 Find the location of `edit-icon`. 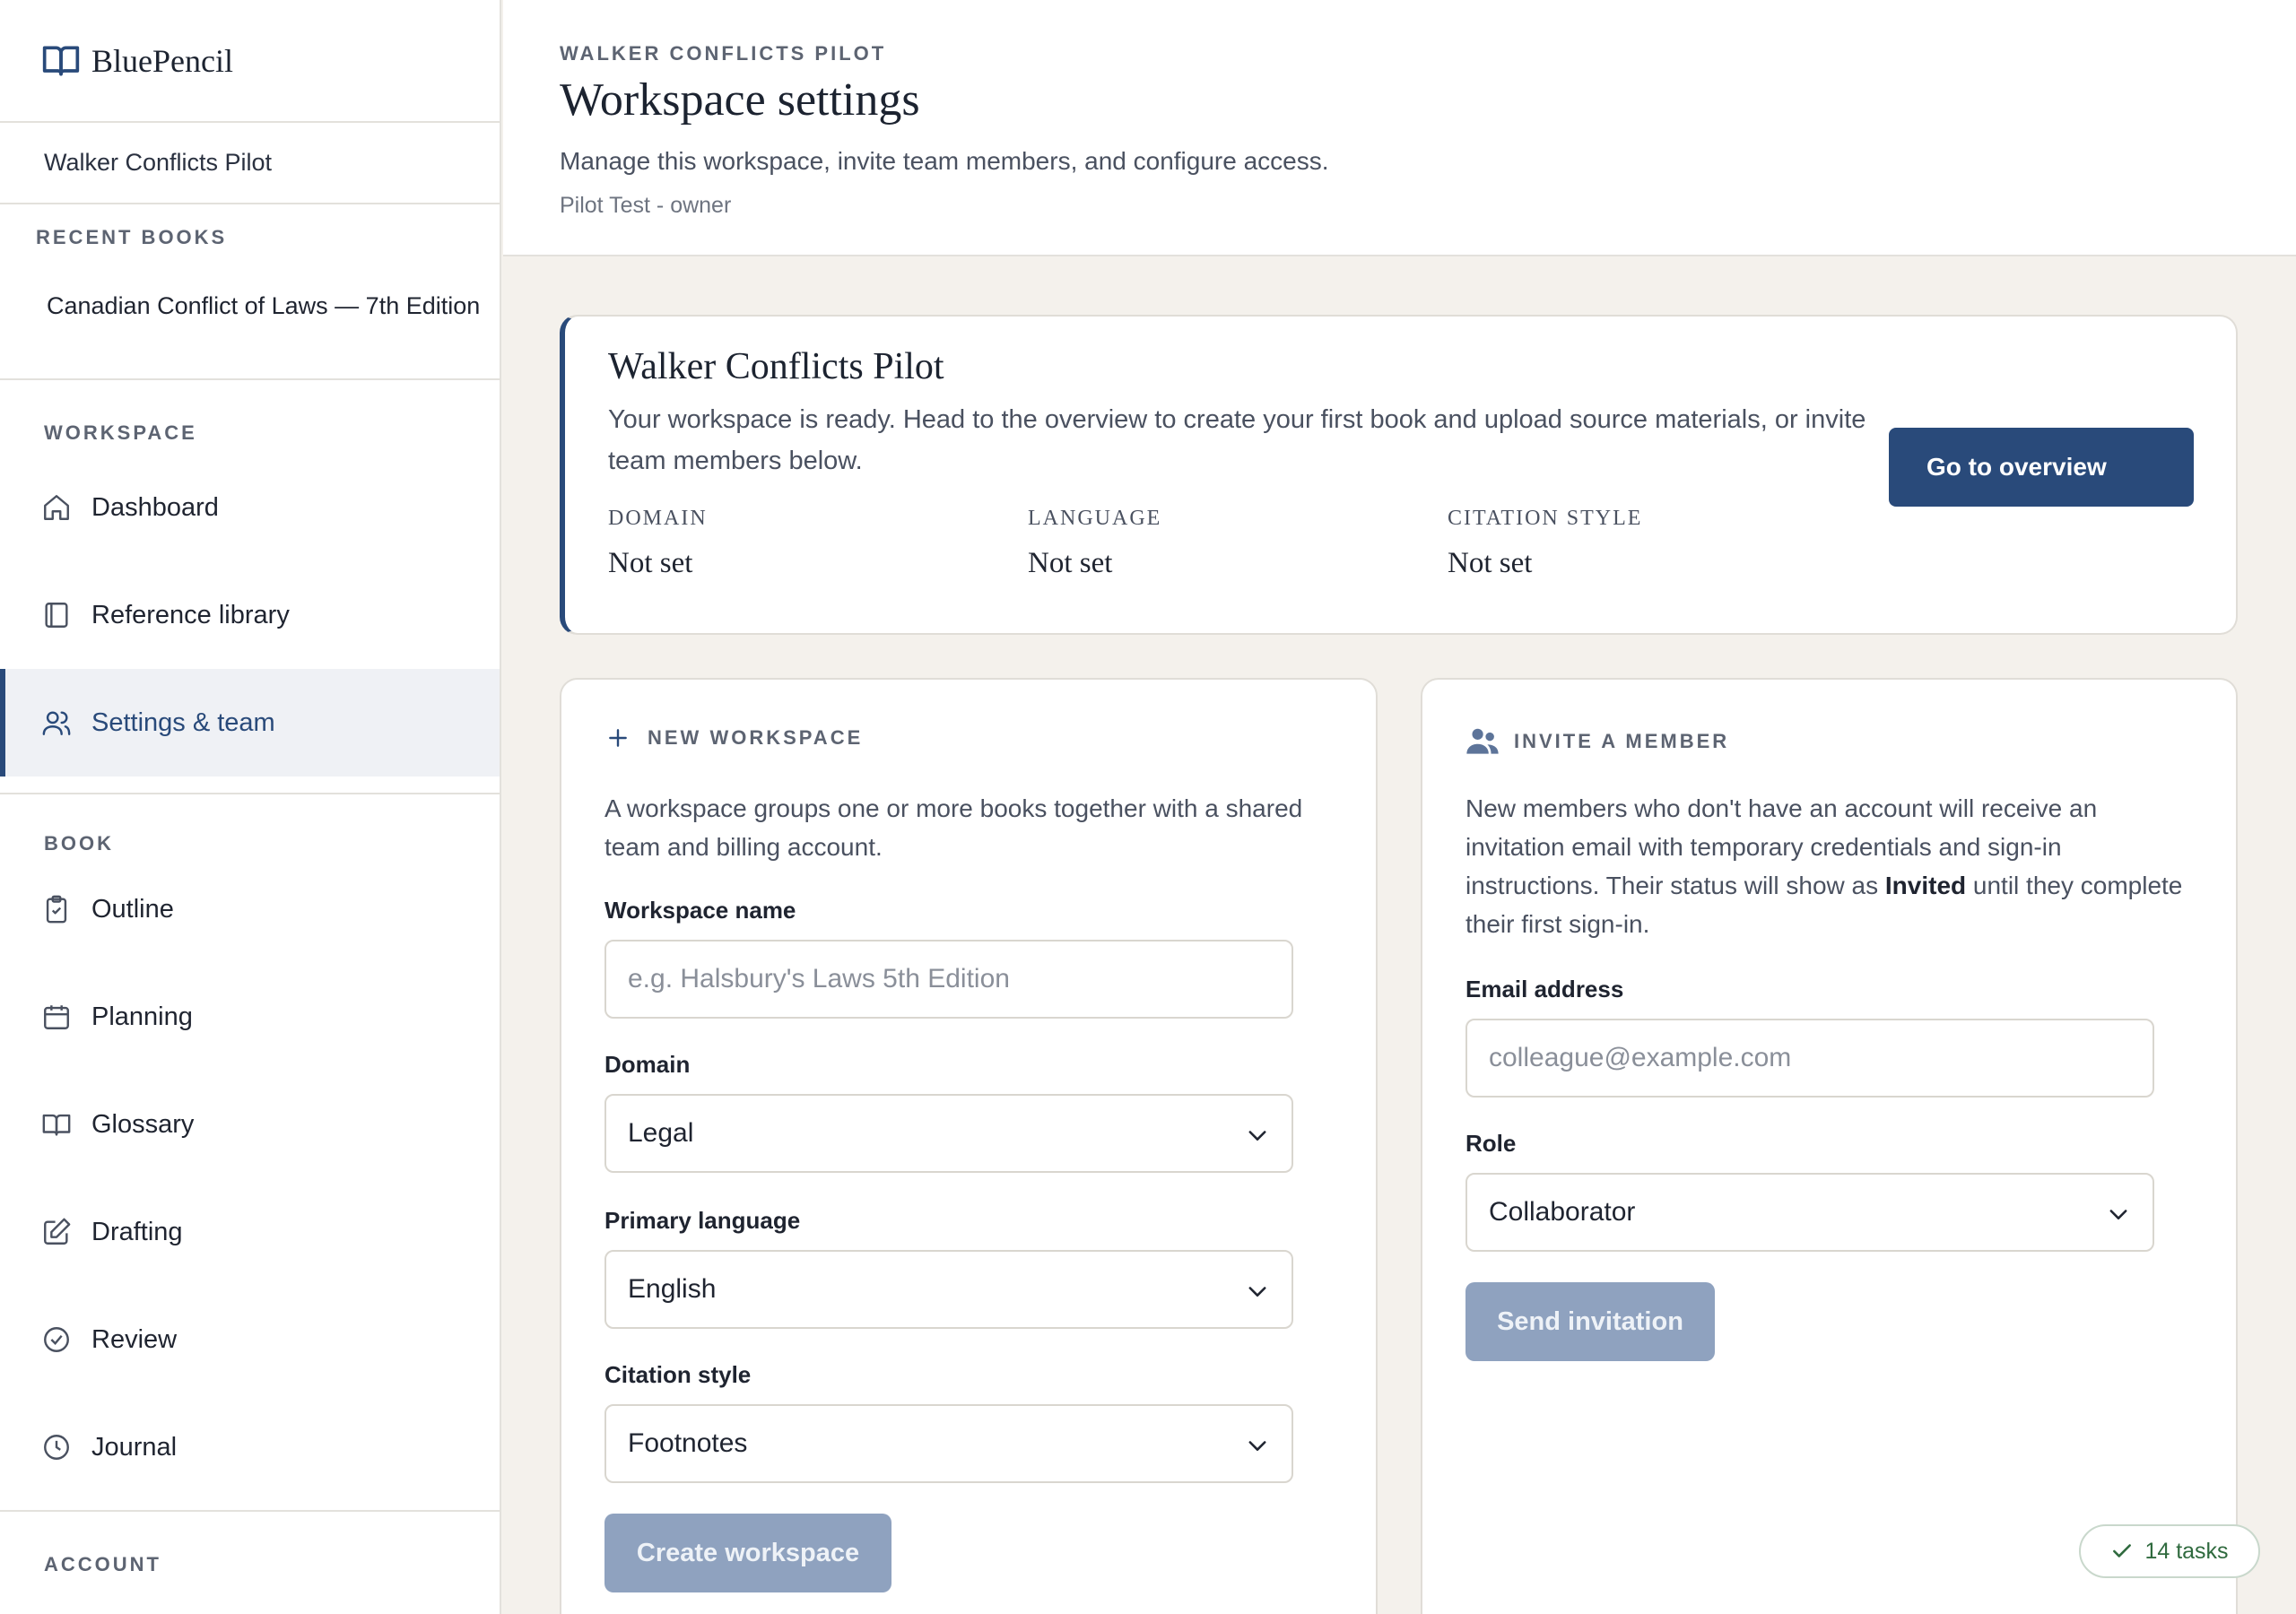

edit-icon is located at coordinates (57, 1231).